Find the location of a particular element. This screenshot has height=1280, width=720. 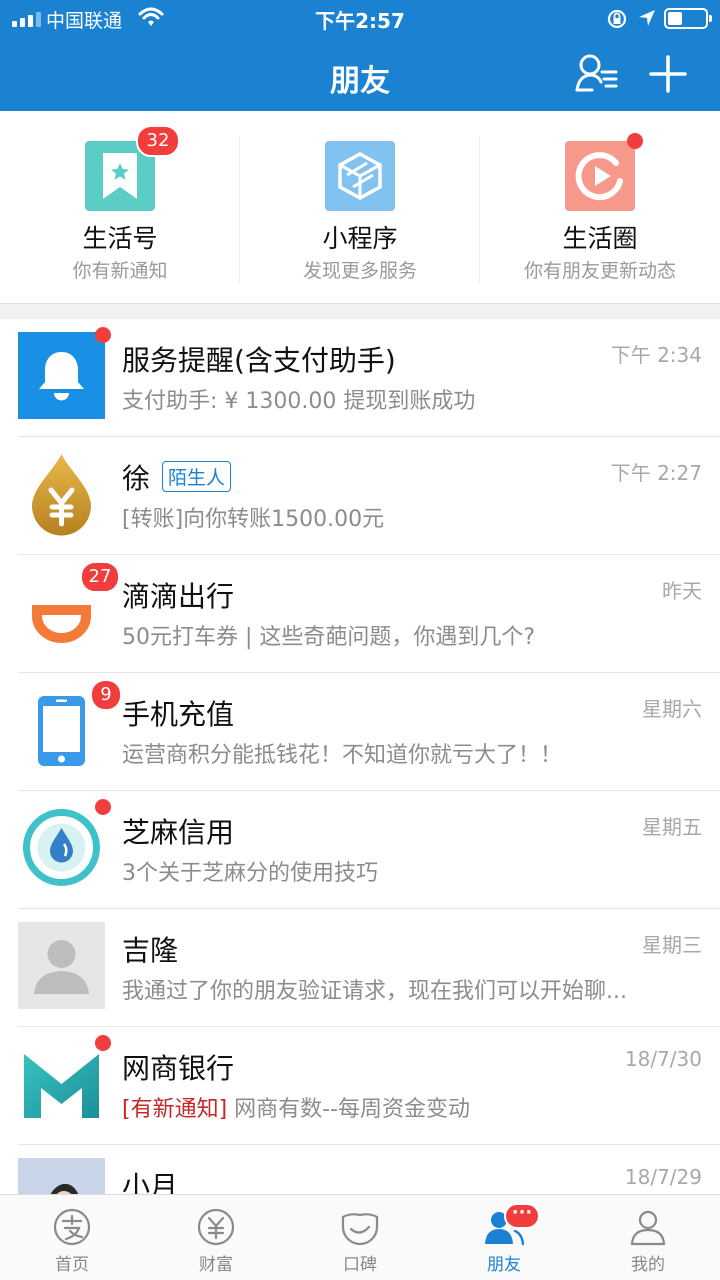

tab-koubei: 口碑 is located at coordinates (360, 1237).